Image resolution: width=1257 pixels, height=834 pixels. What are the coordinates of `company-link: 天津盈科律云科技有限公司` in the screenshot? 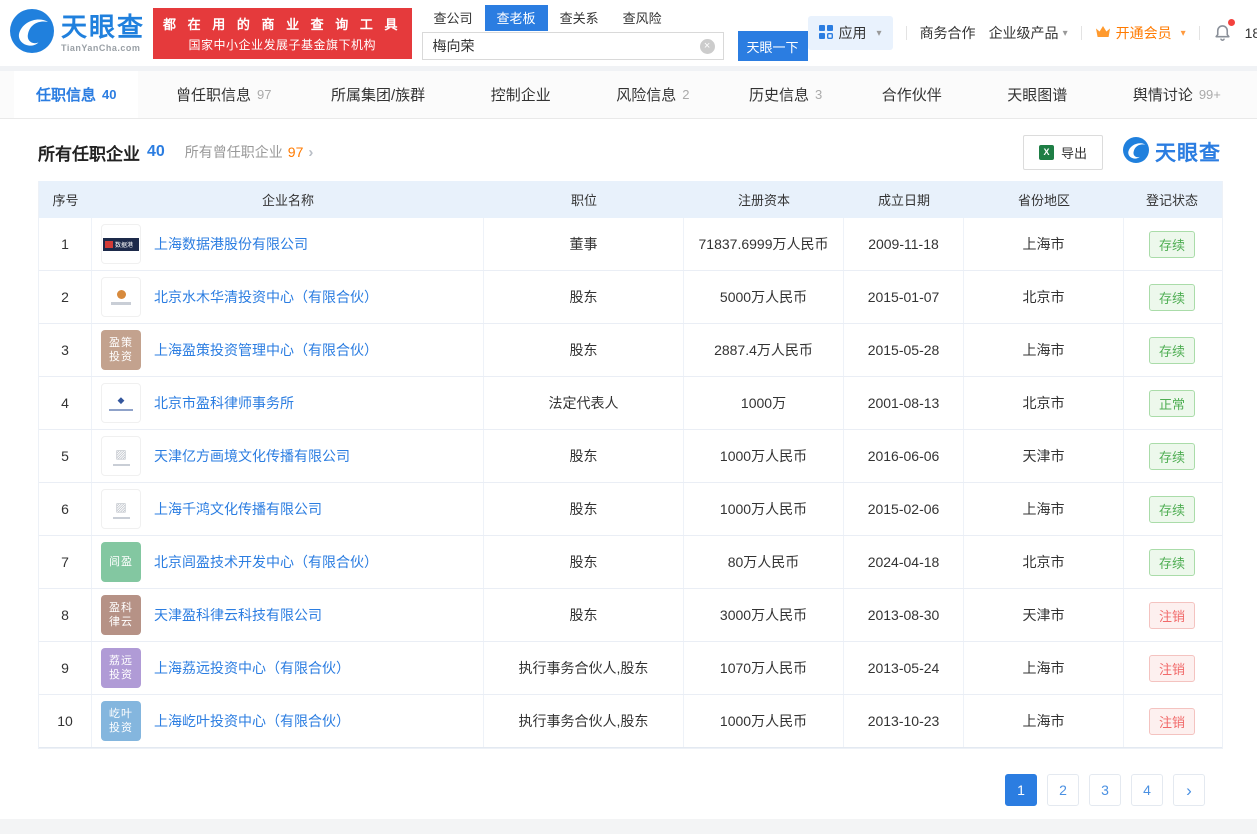 It's located at (238, 615).